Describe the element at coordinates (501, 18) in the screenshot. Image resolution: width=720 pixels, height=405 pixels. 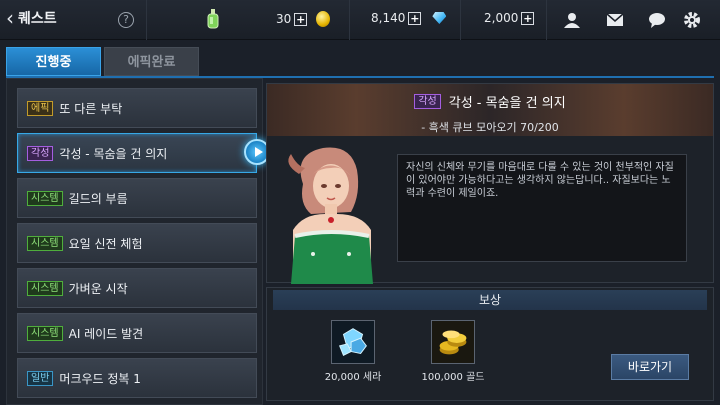
I see `gems-value: 2,000` at that location.